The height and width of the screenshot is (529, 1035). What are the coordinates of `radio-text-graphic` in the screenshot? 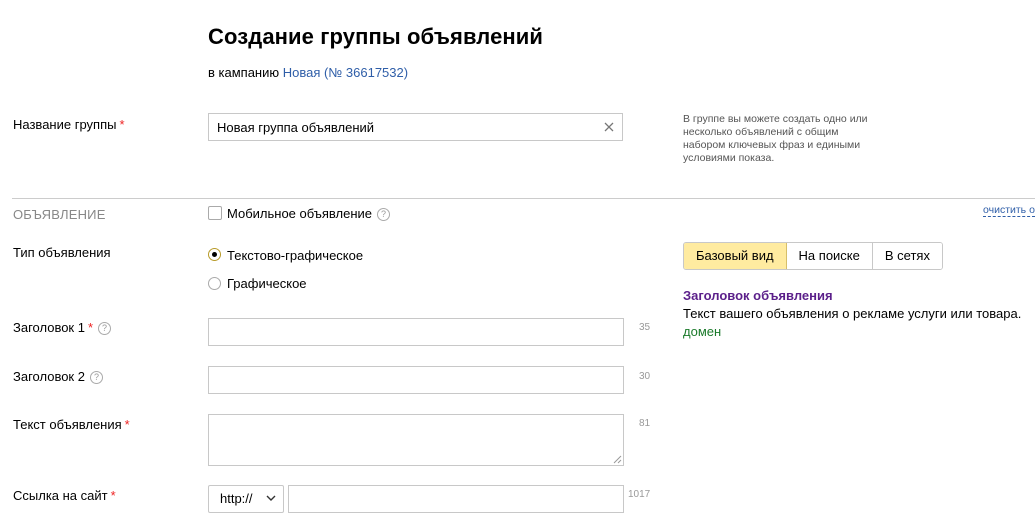 It's located at (214, 254).